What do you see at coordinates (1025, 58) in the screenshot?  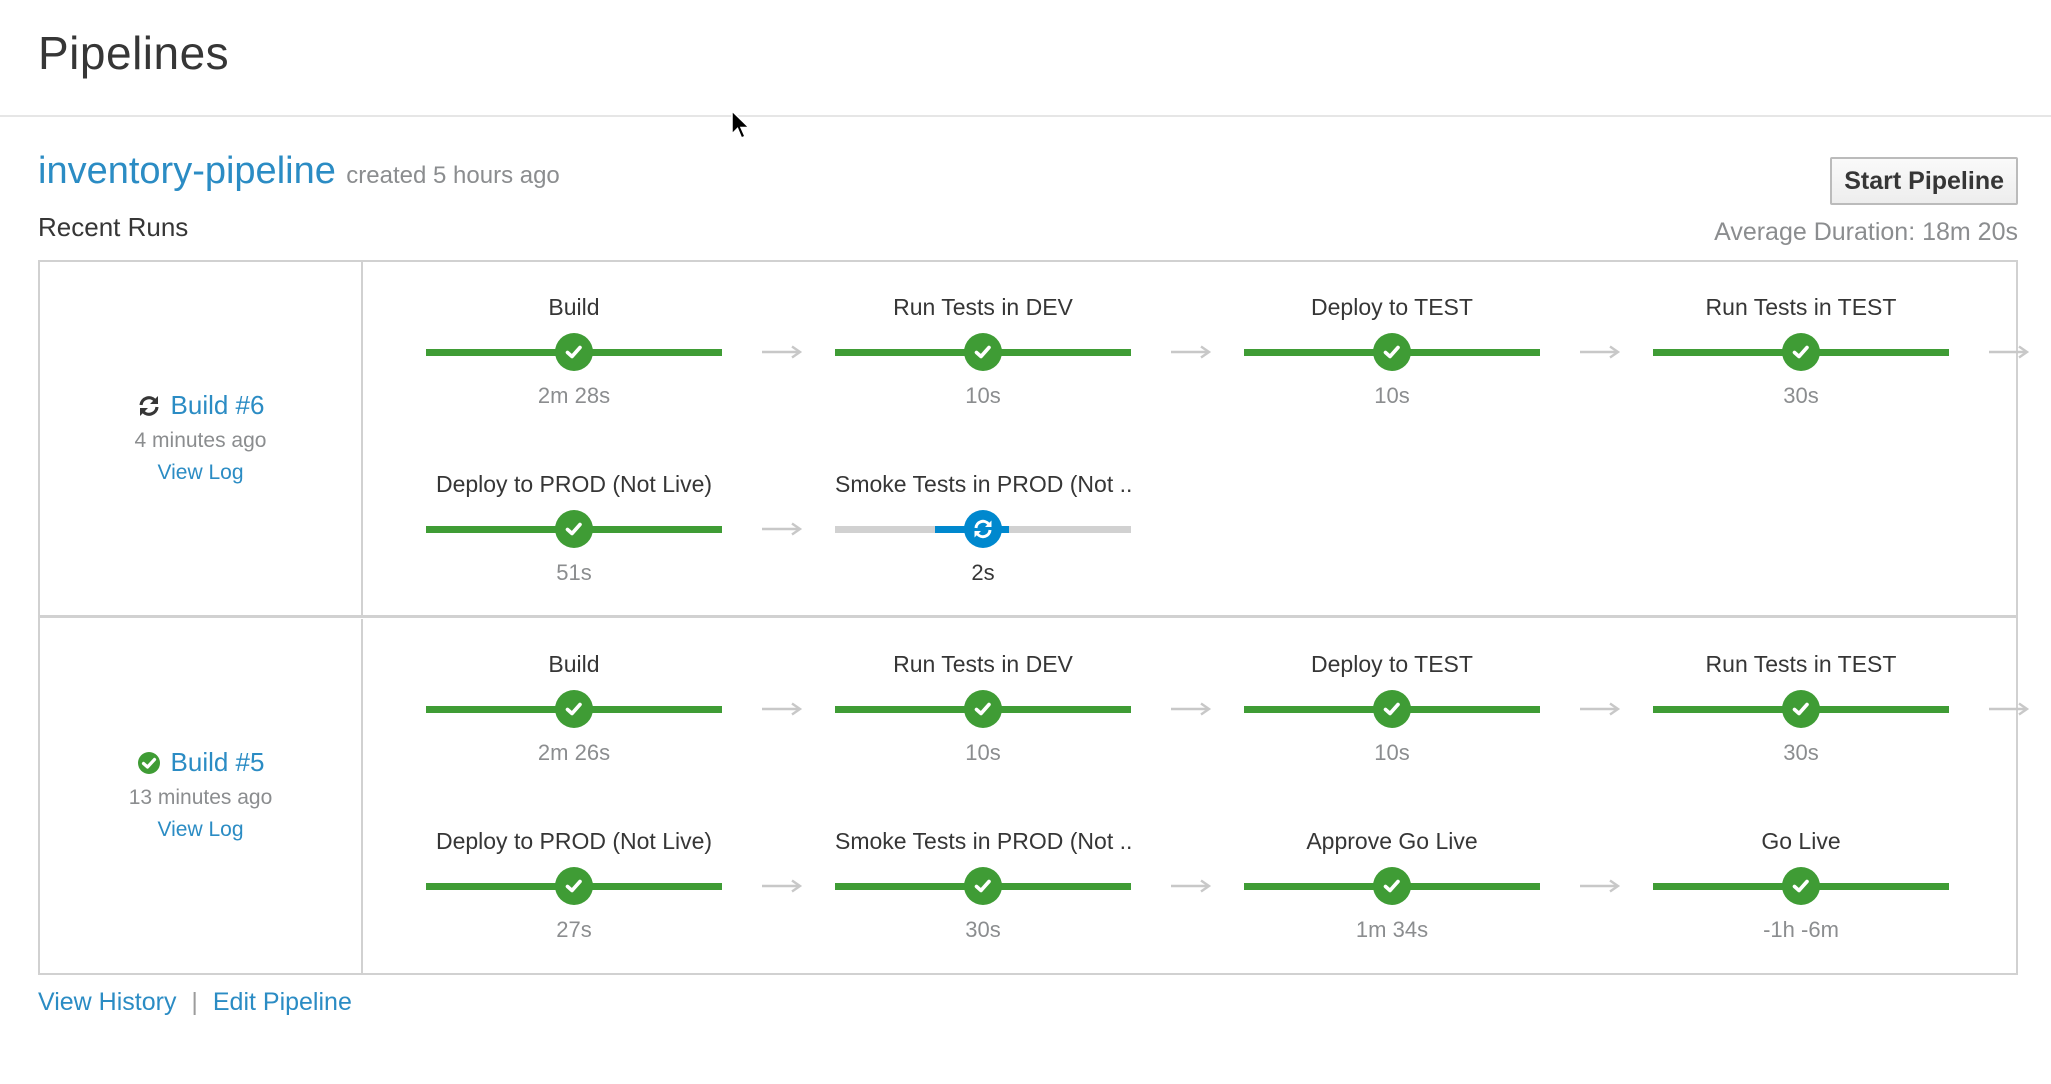 I see `page-header: Pipelines` at bounding box center [1025, 58].